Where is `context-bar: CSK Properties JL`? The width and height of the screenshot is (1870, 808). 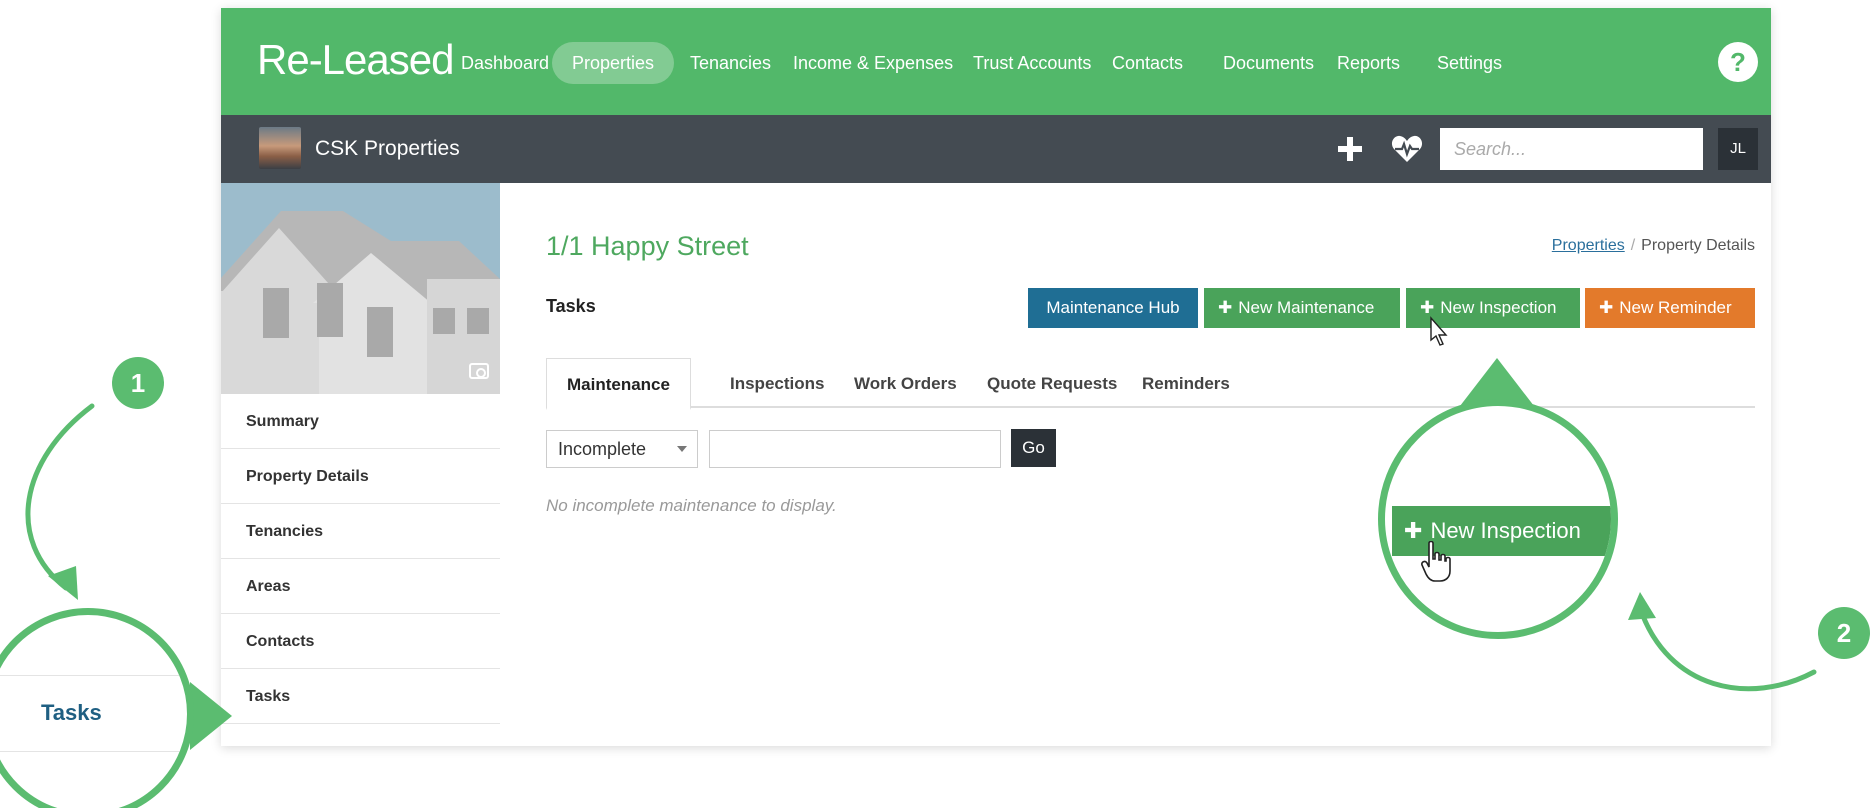 context-bar: CSK Properties JL is located at coordinates (996, 149).